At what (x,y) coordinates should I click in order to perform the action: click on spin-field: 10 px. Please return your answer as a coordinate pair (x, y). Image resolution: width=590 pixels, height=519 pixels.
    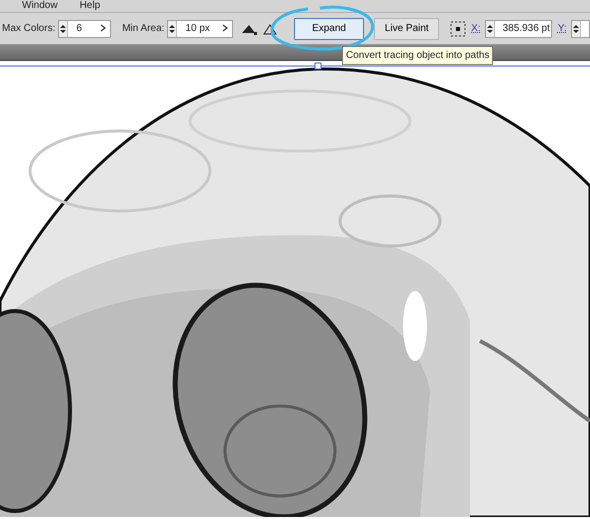
    Looking at the image, I should click on (200, 29).